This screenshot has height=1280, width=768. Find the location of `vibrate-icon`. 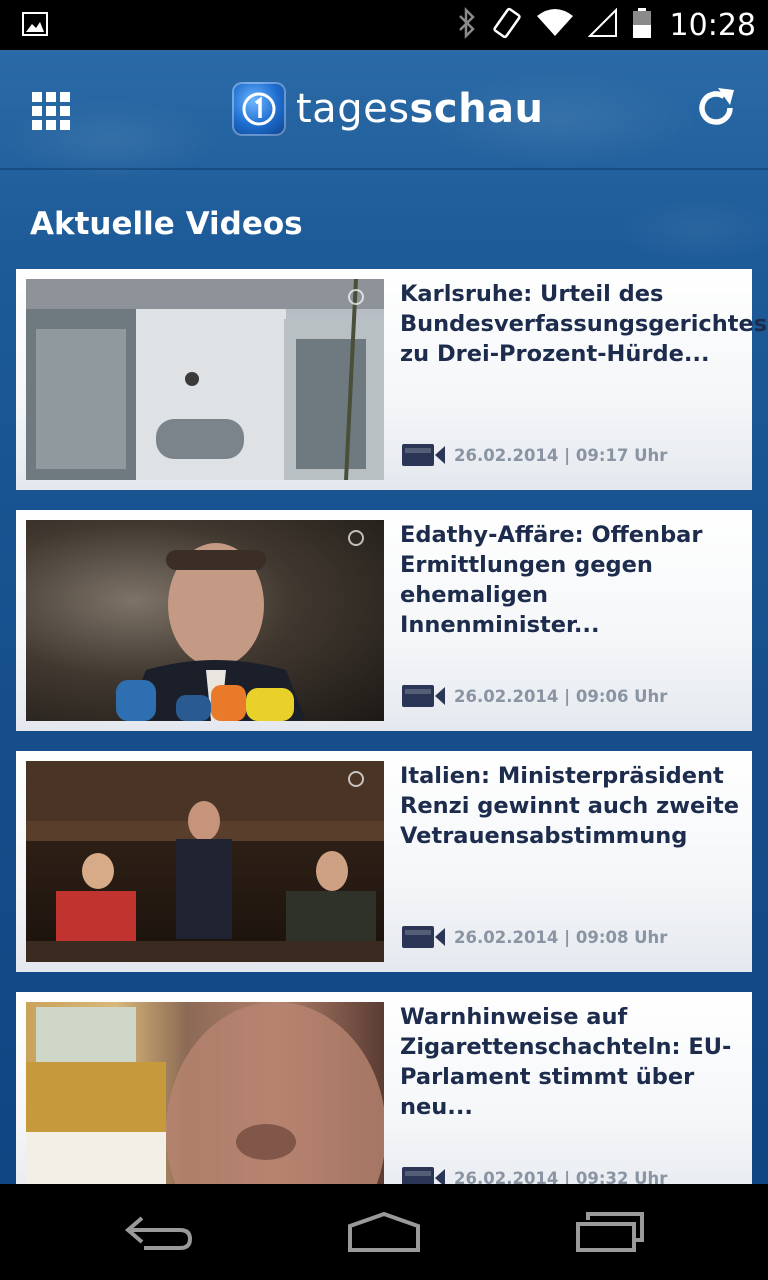

vibrate-icon is located at coordinates (507, 25).